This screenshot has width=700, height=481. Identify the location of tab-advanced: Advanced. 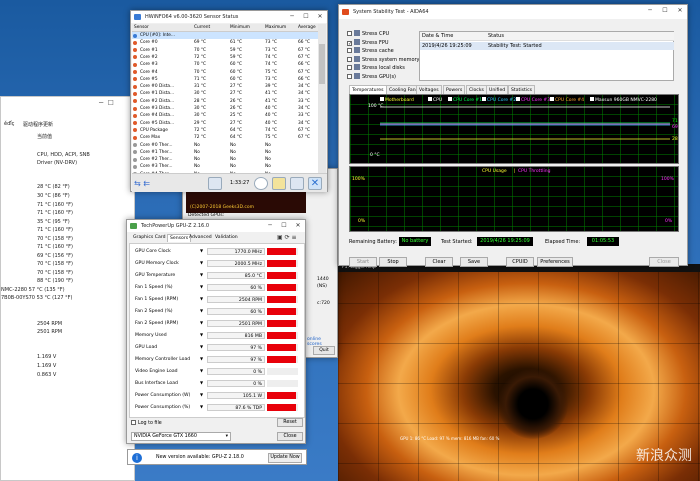
(200, 238).